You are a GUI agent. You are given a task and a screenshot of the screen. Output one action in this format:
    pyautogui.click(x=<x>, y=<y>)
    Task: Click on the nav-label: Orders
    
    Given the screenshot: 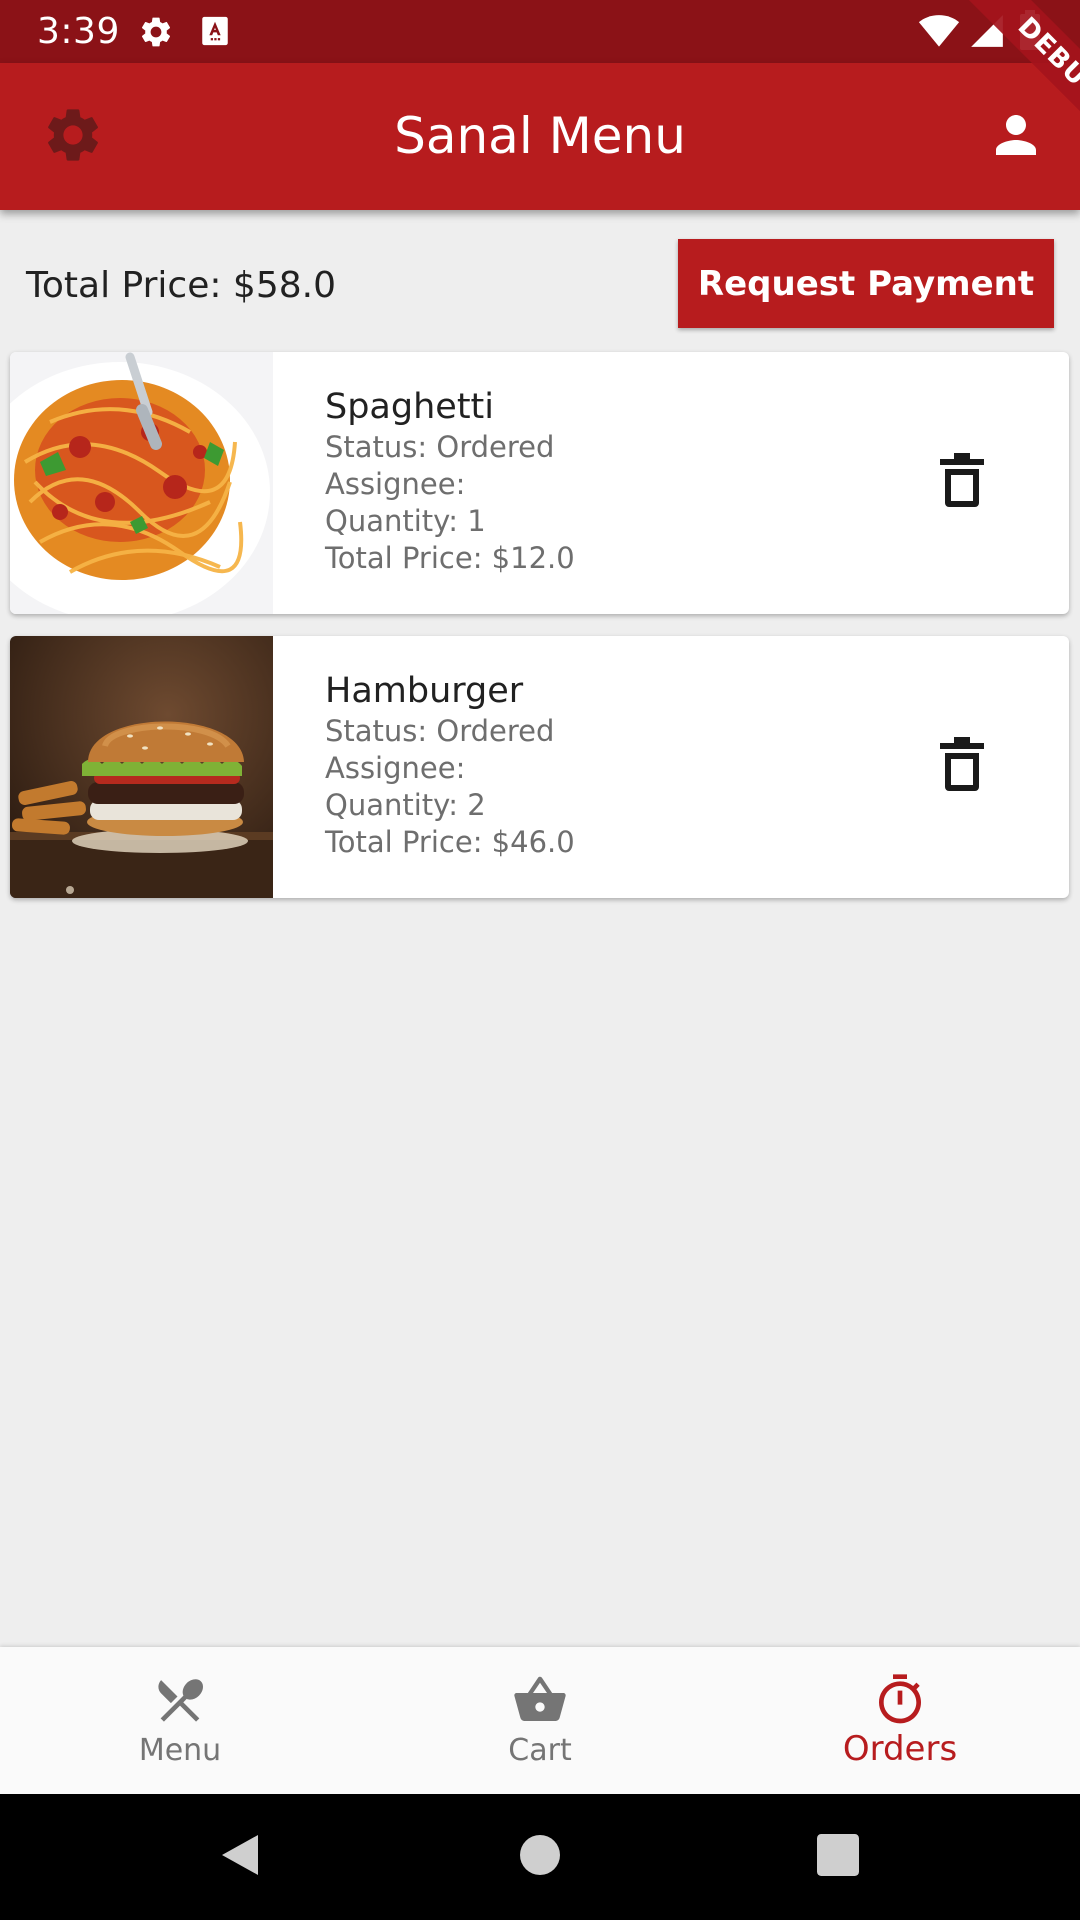 What is the action you would take?
    pyautogui.click(x=900, y=1749)
    